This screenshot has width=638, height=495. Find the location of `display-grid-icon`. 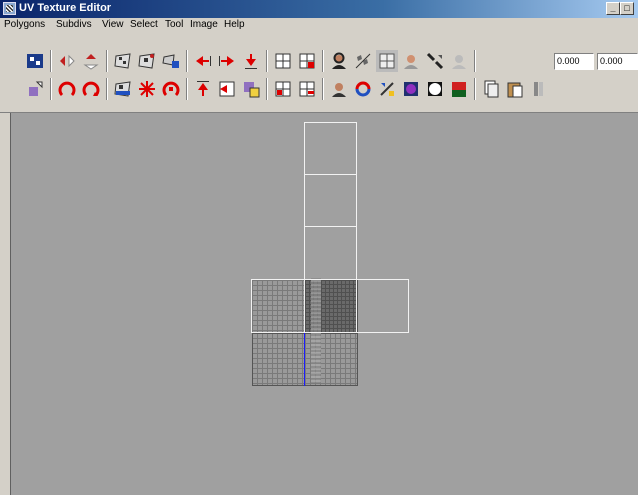

display-grid-icon is located at coordinates (387, 61).